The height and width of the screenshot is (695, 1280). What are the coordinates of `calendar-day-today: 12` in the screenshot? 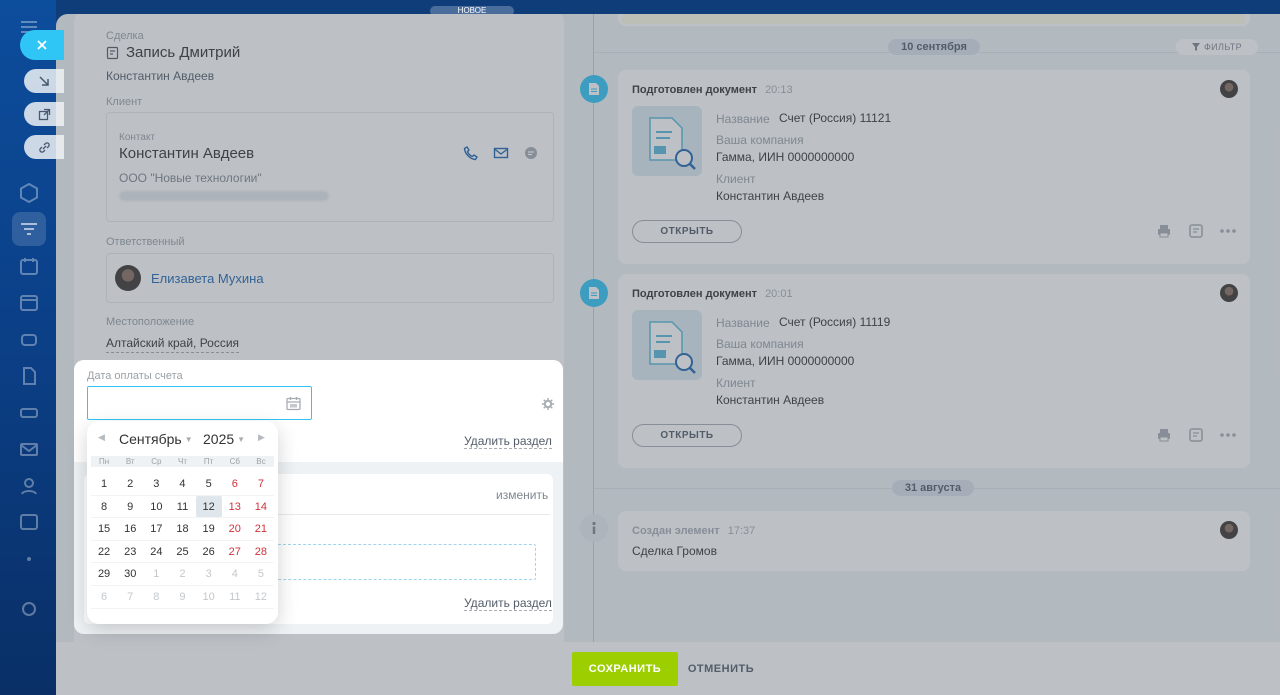 It's located at (208, 507).